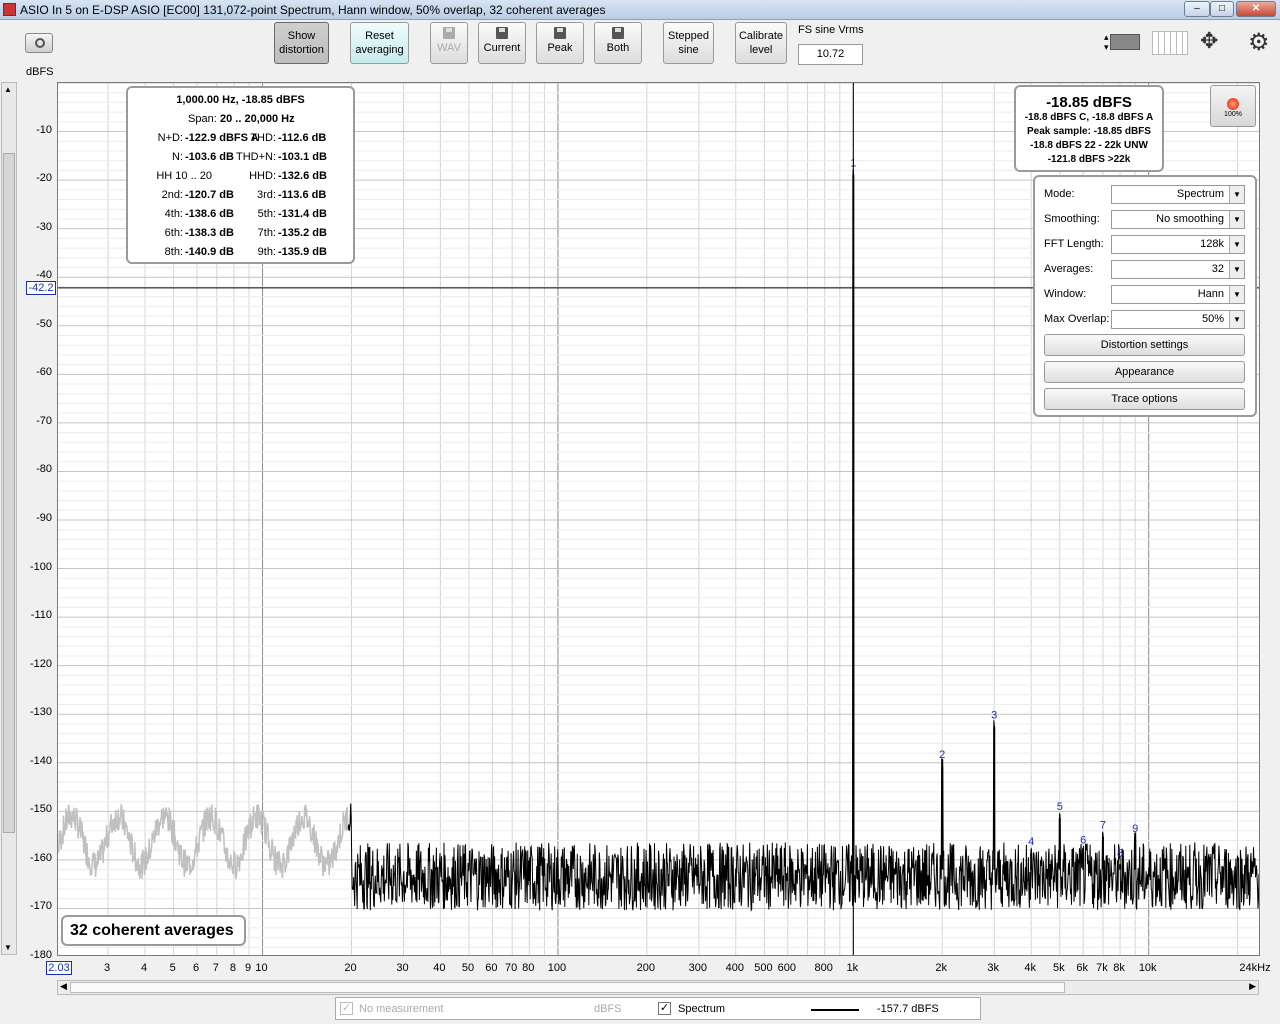  Describe the element at coordinates (702, 1009) in the screenshot. I see `spectrum-label: Spectrum` at that location.